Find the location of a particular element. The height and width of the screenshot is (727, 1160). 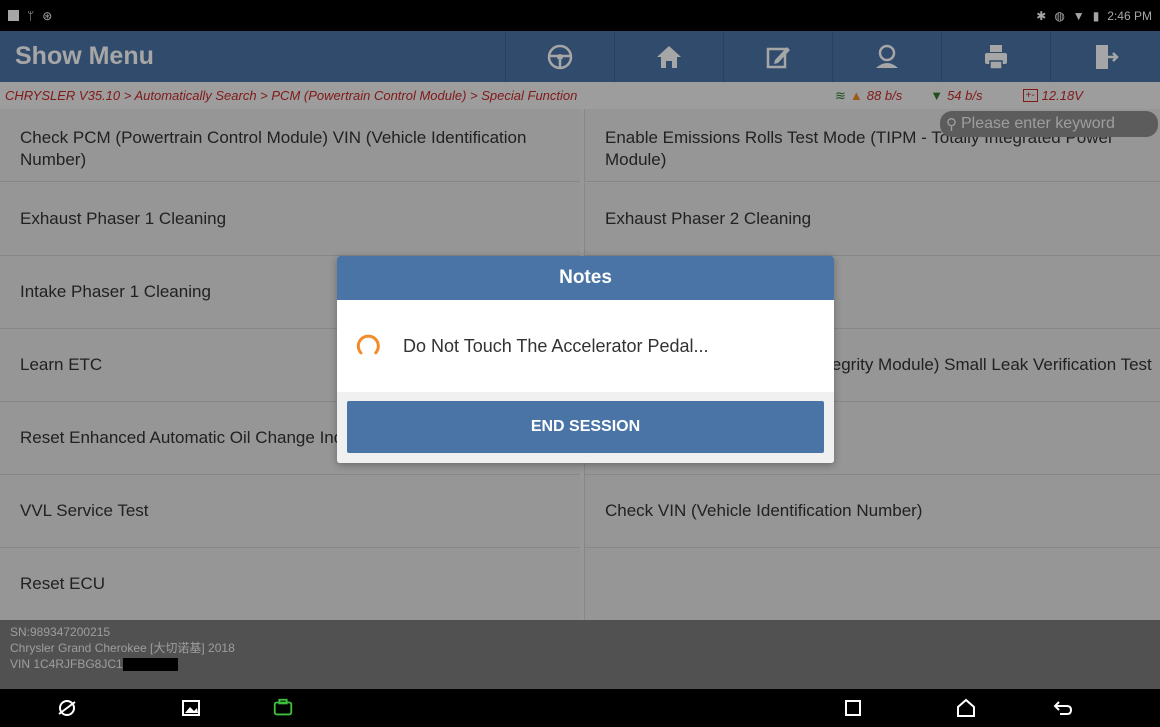

gallery-button is located at coordinates (191, 708).